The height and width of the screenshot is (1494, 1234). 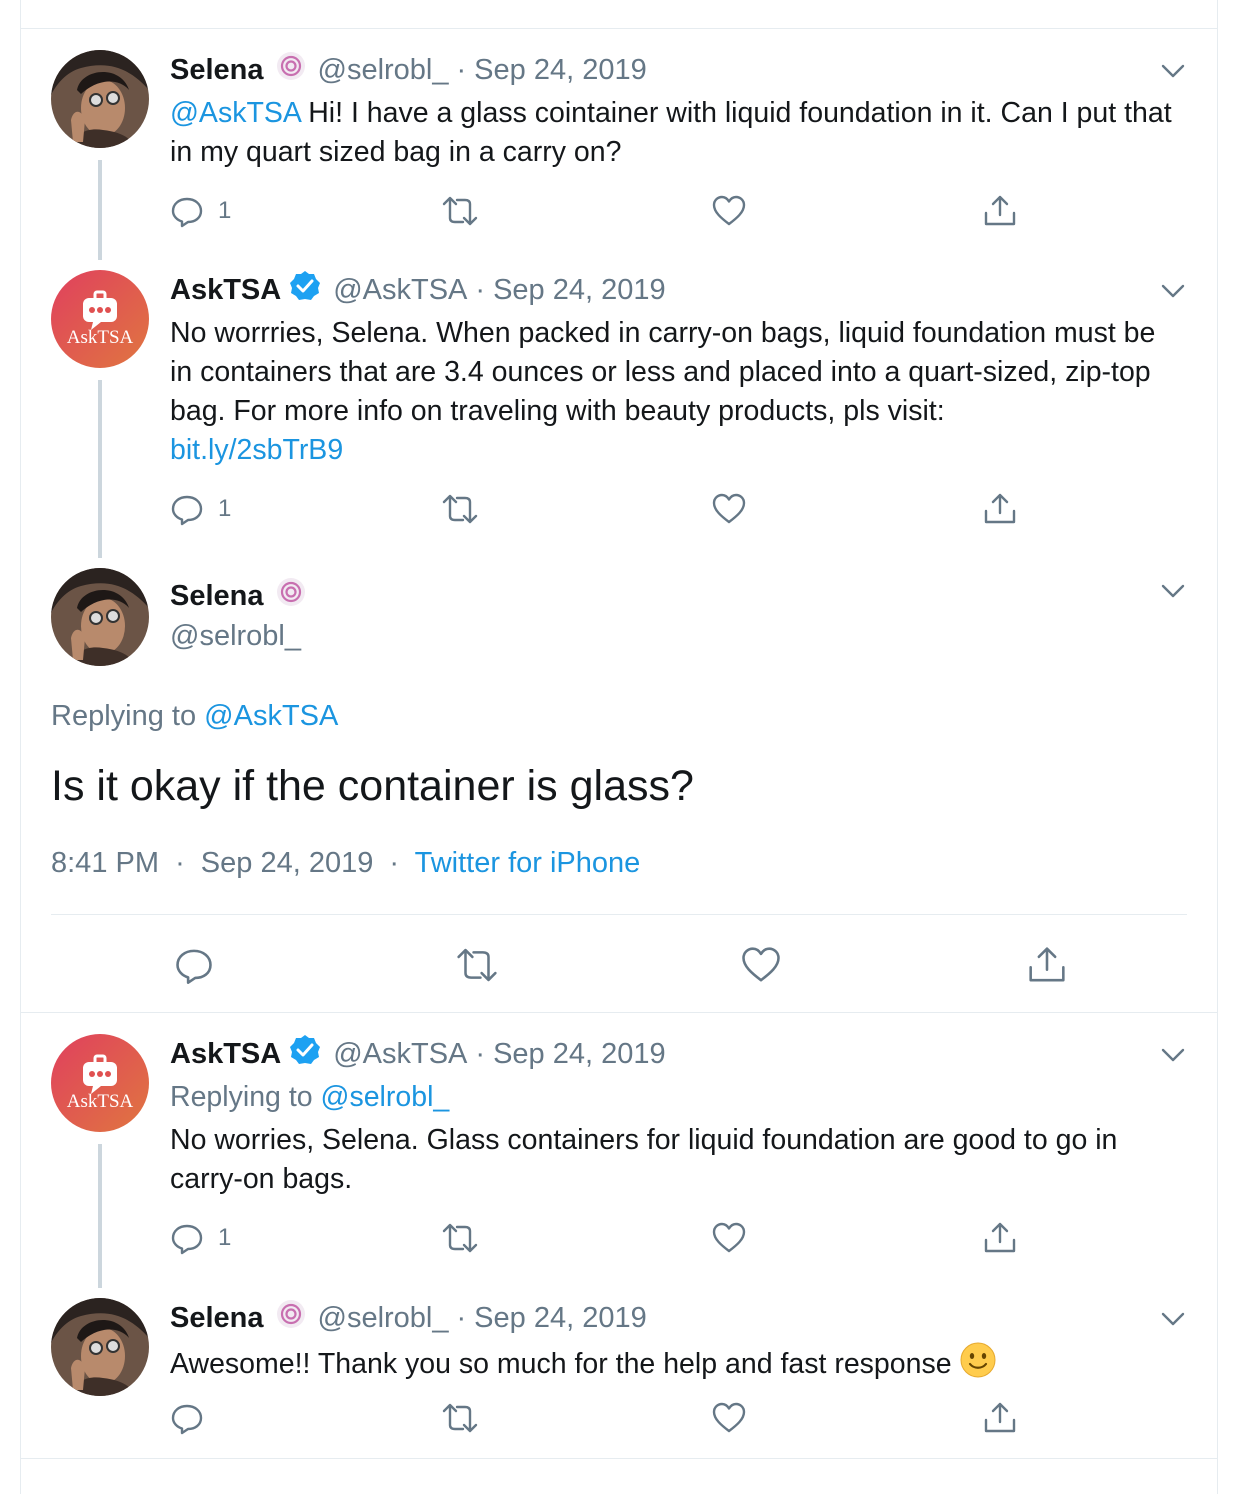 What do you see at coordinates (105, 863) in the screenshot?
I see `tweet-time: 8:41 PM` at bounding box center [105, 863].